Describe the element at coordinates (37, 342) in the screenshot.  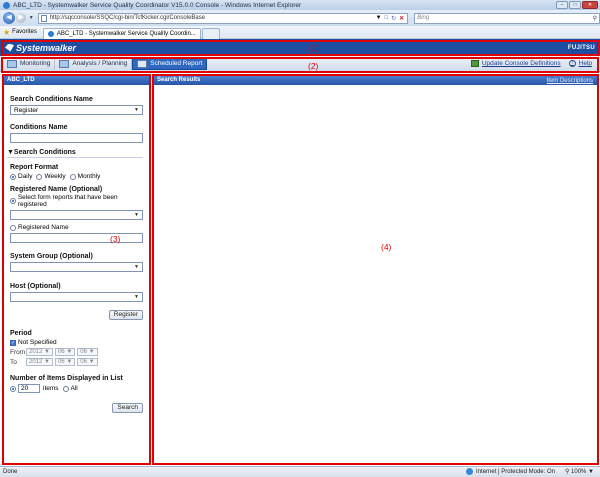
I see `not-specified-label: Not Specified` at that location.